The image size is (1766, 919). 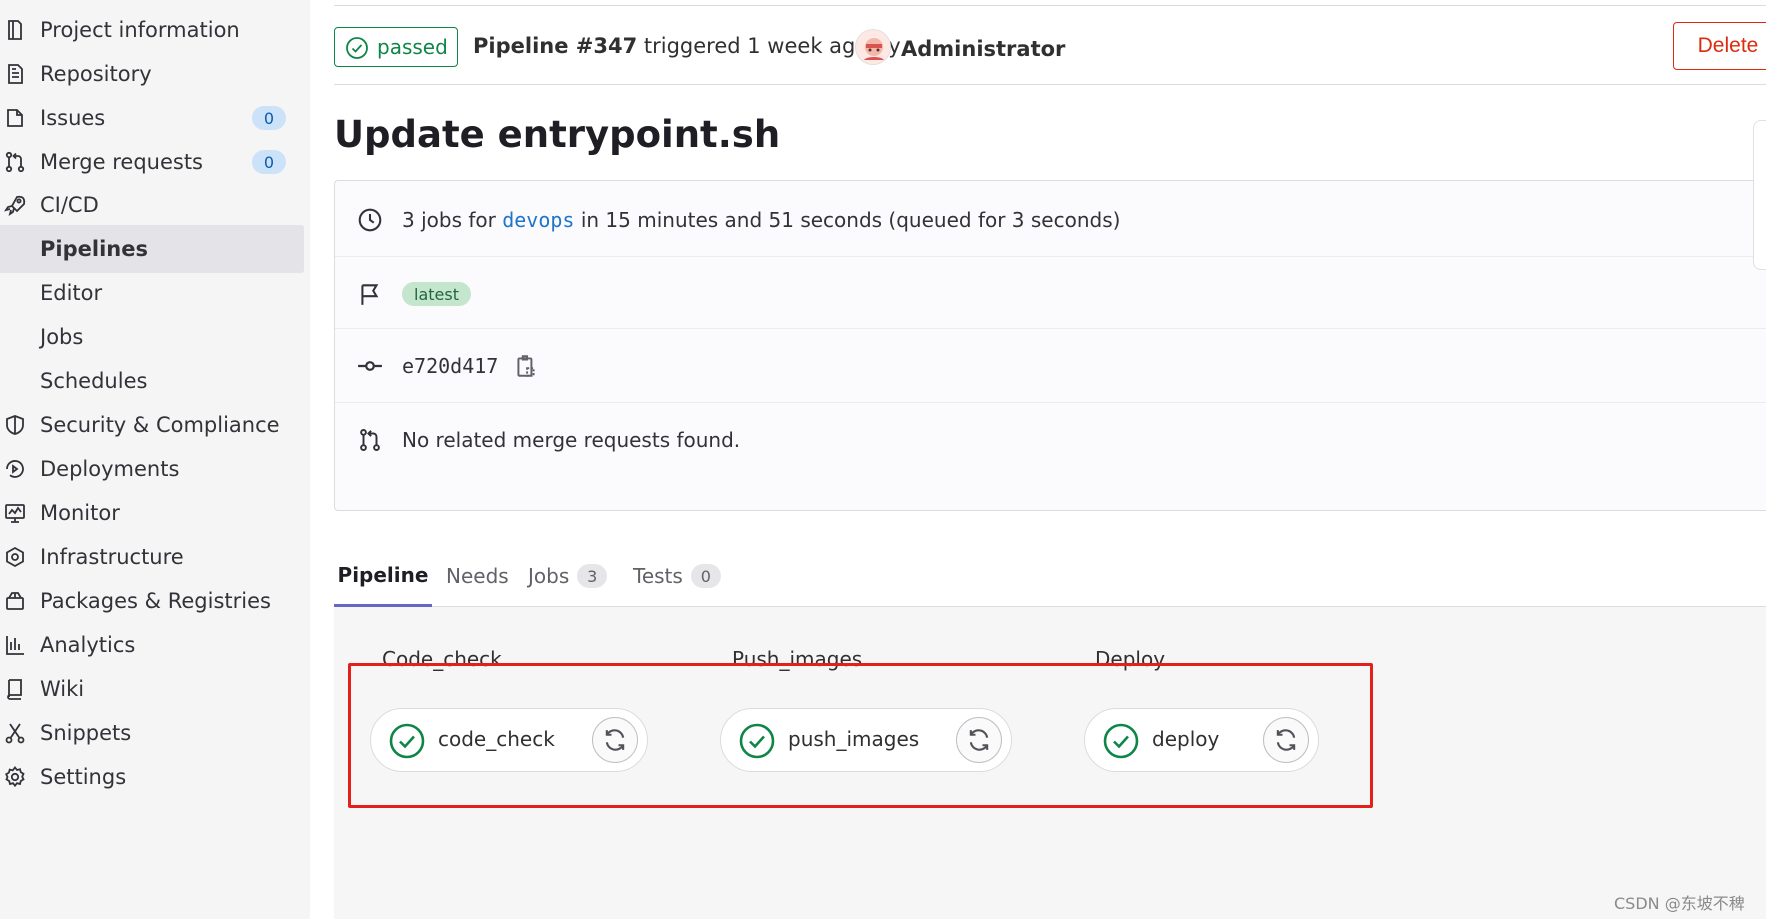 What do you see at coordinates (152, 205) in the screenshot?
I see `sidebar-item-cicd: CI/CD` at bounding box center [152, 205].